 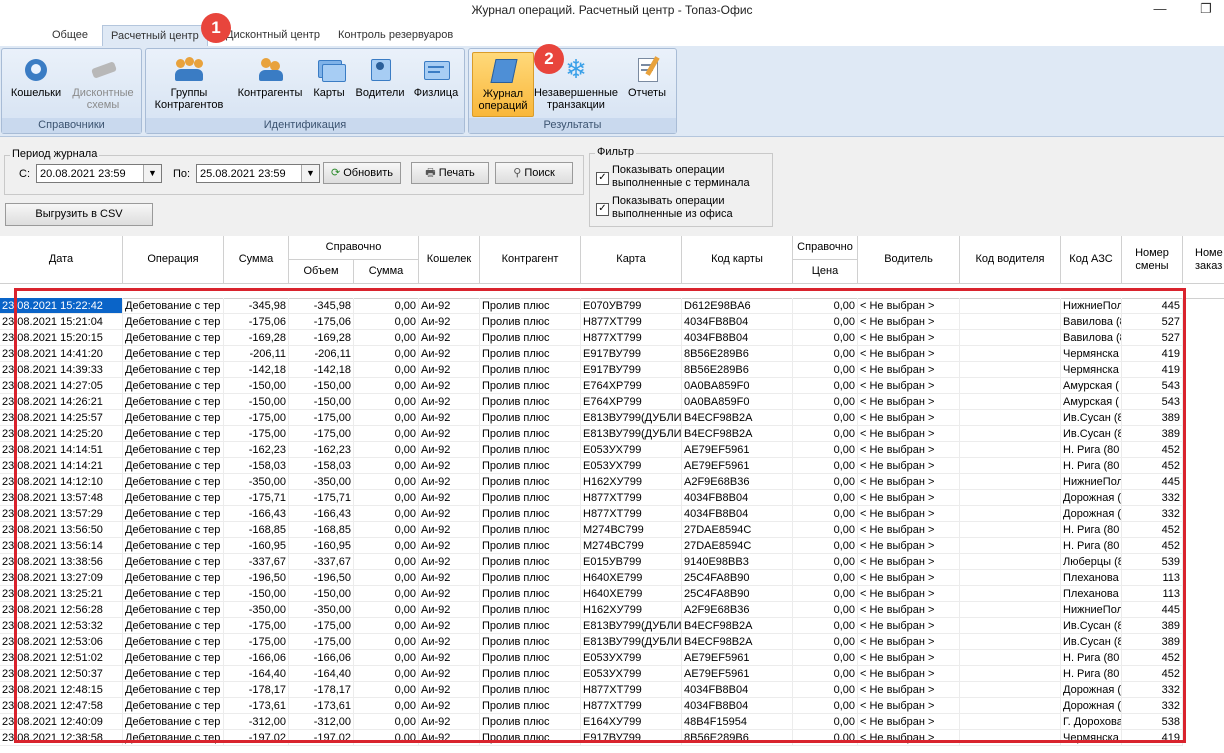 I want to click on cell-card: Е015УВ799, so click(x=631, y=562).